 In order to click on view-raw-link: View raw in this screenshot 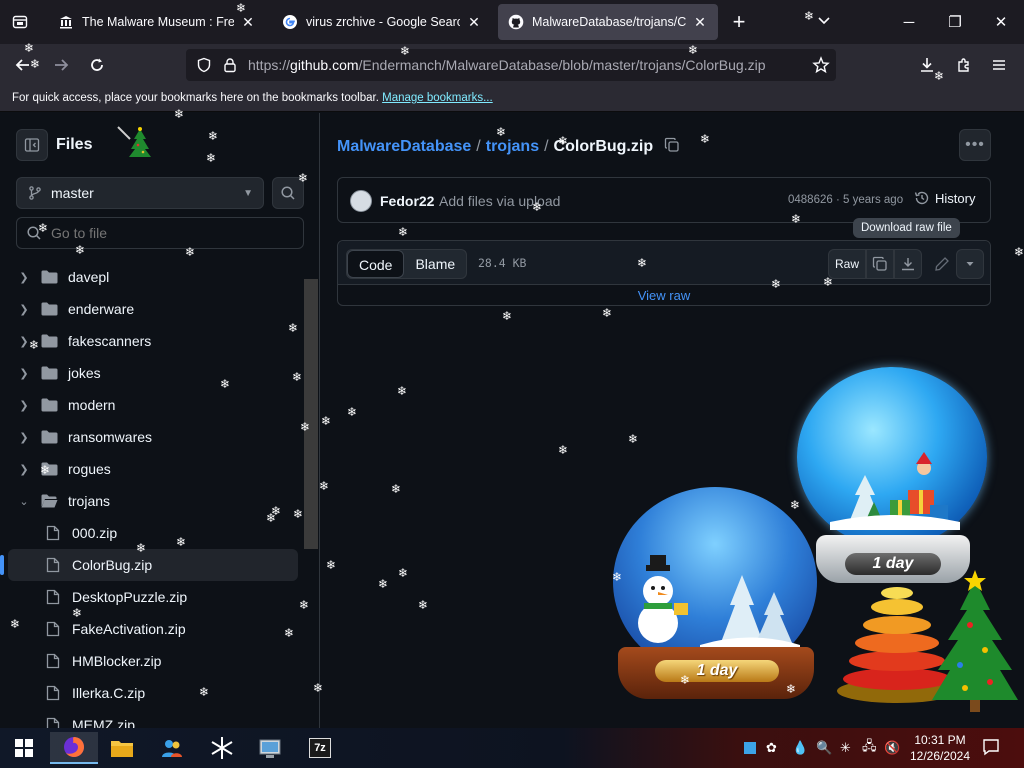, I will do `click(664, 295)`.